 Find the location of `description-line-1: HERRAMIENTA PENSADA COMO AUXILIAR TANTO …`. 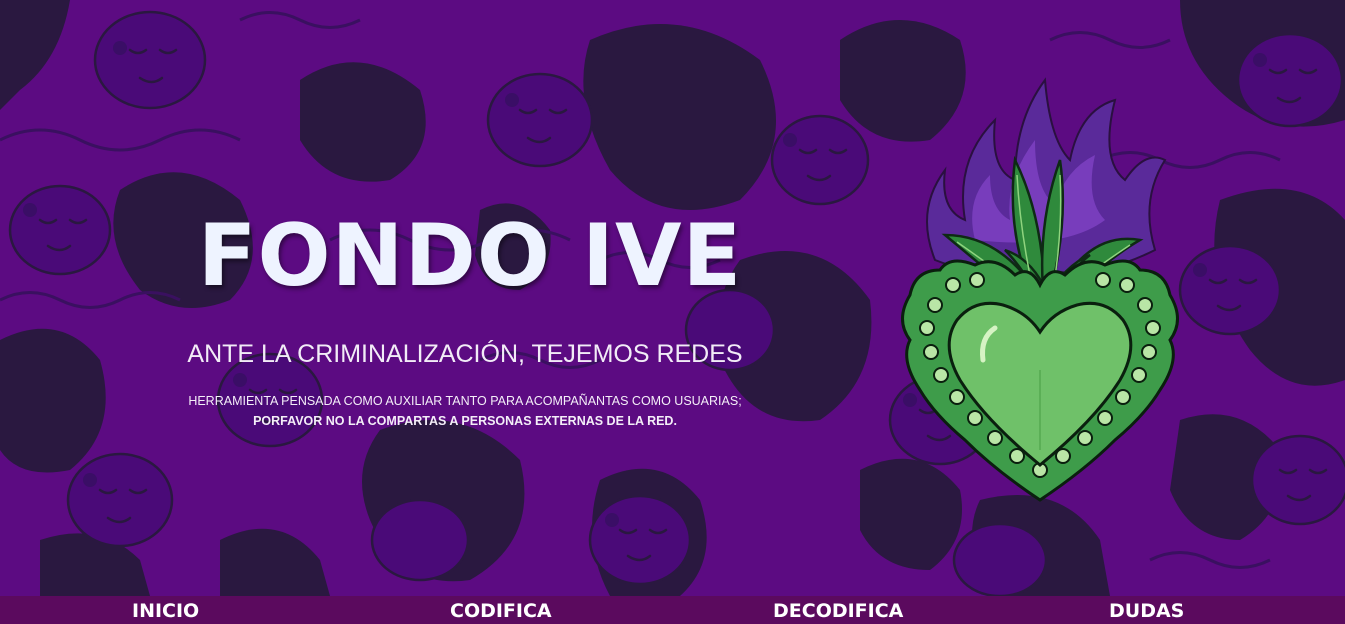

description-line-1: HERRAMIENTA PENSADA COMO AUXILIAR TANTO … is located at coordinates (465, 401).